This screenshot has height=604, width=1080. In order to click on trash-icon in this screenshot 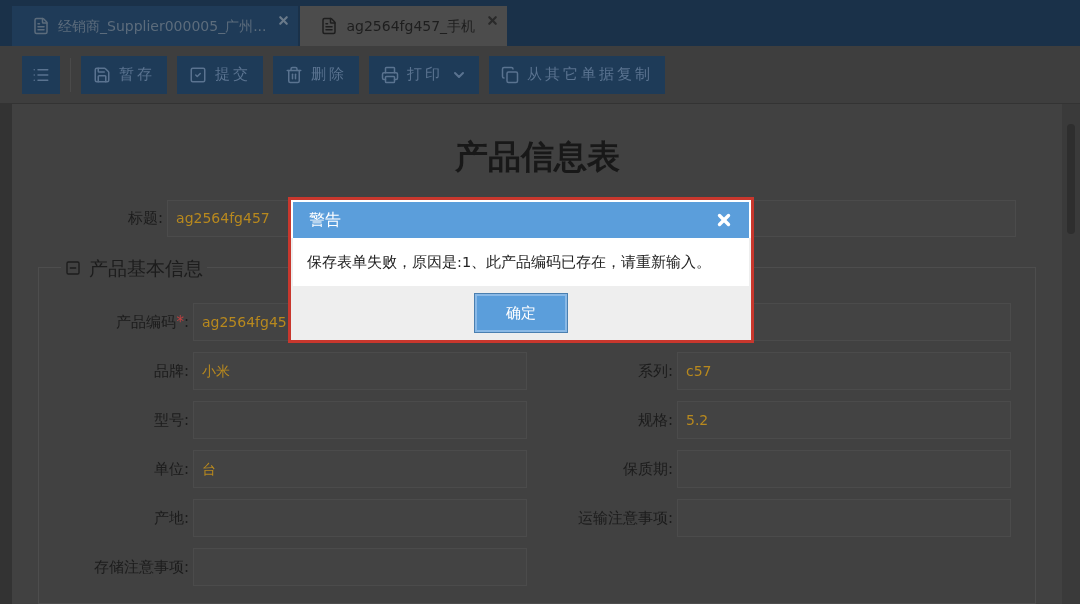, I will do `click(294, 74)`.